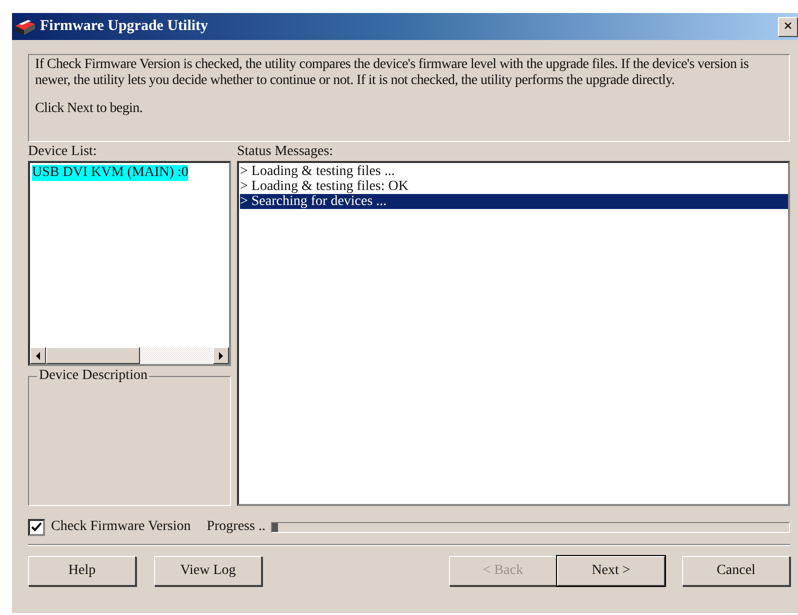 Image resolution: width=798 pixels, height=615 pixels. What do you see at coordinates (93, 376) in the screenshot?
I see `group-label: Device Description` at bounding box center [93, 376].